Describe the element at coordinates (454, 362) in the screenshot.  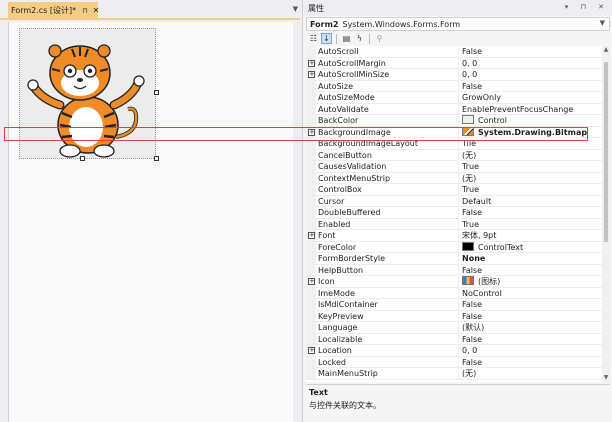
I see `property-row: Locked False` at that location.